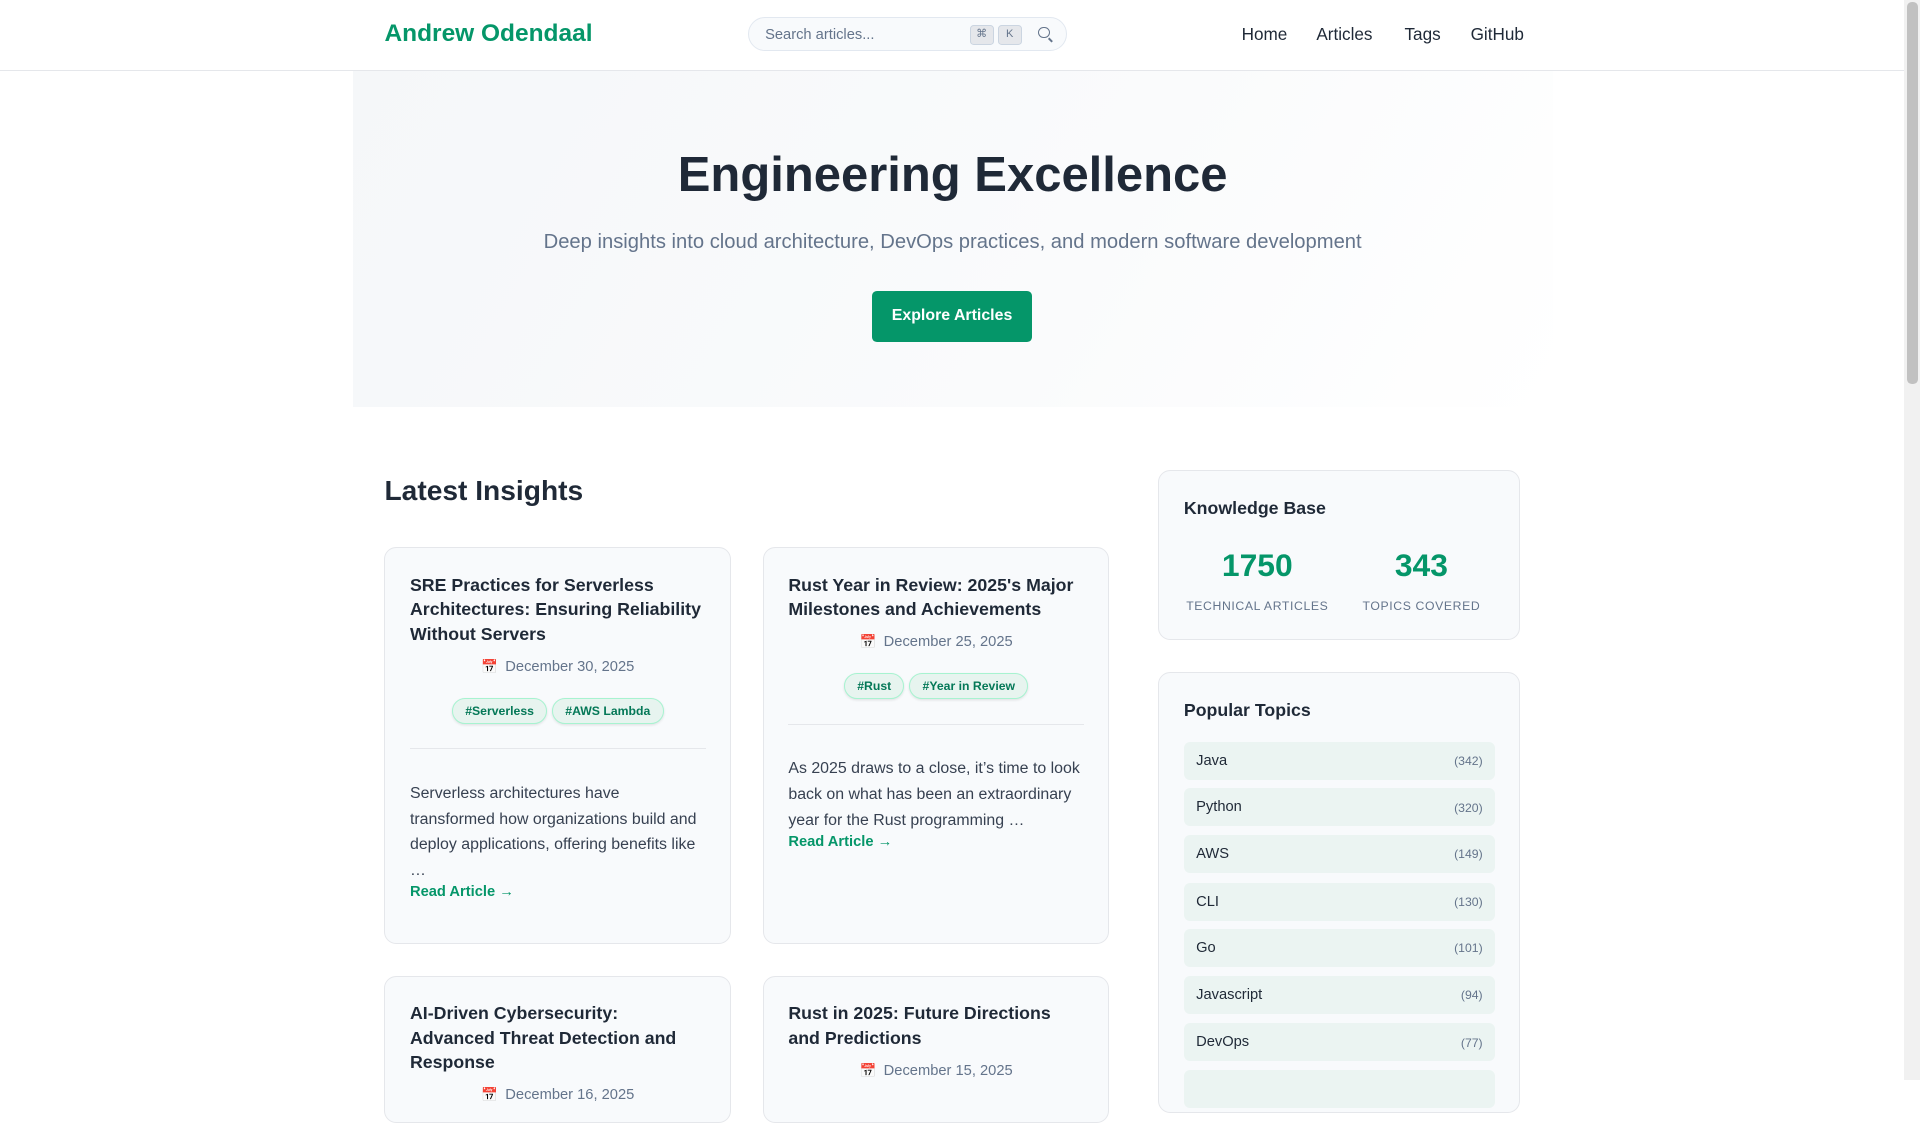 This screenshot has width=1920, height=1123. What do you see at coordinates (1339, 994) in the screenshot?
I see `topic-item: Javascript (94)` at bounding box center [1339, 994].